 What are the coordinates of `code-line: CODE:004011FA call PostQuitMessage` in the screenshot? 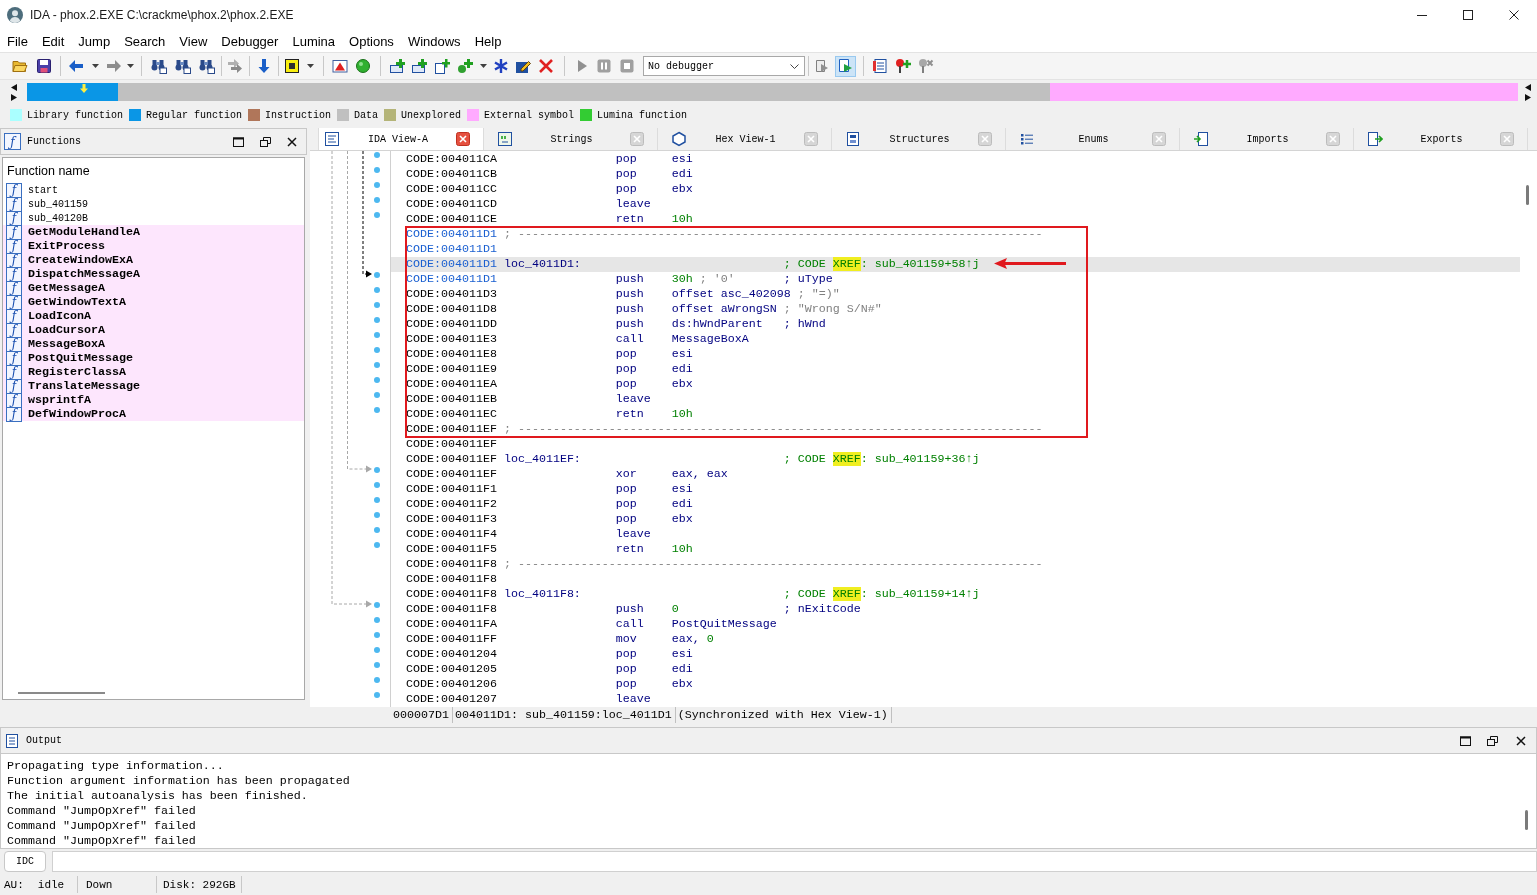 It's located at (955, 624).